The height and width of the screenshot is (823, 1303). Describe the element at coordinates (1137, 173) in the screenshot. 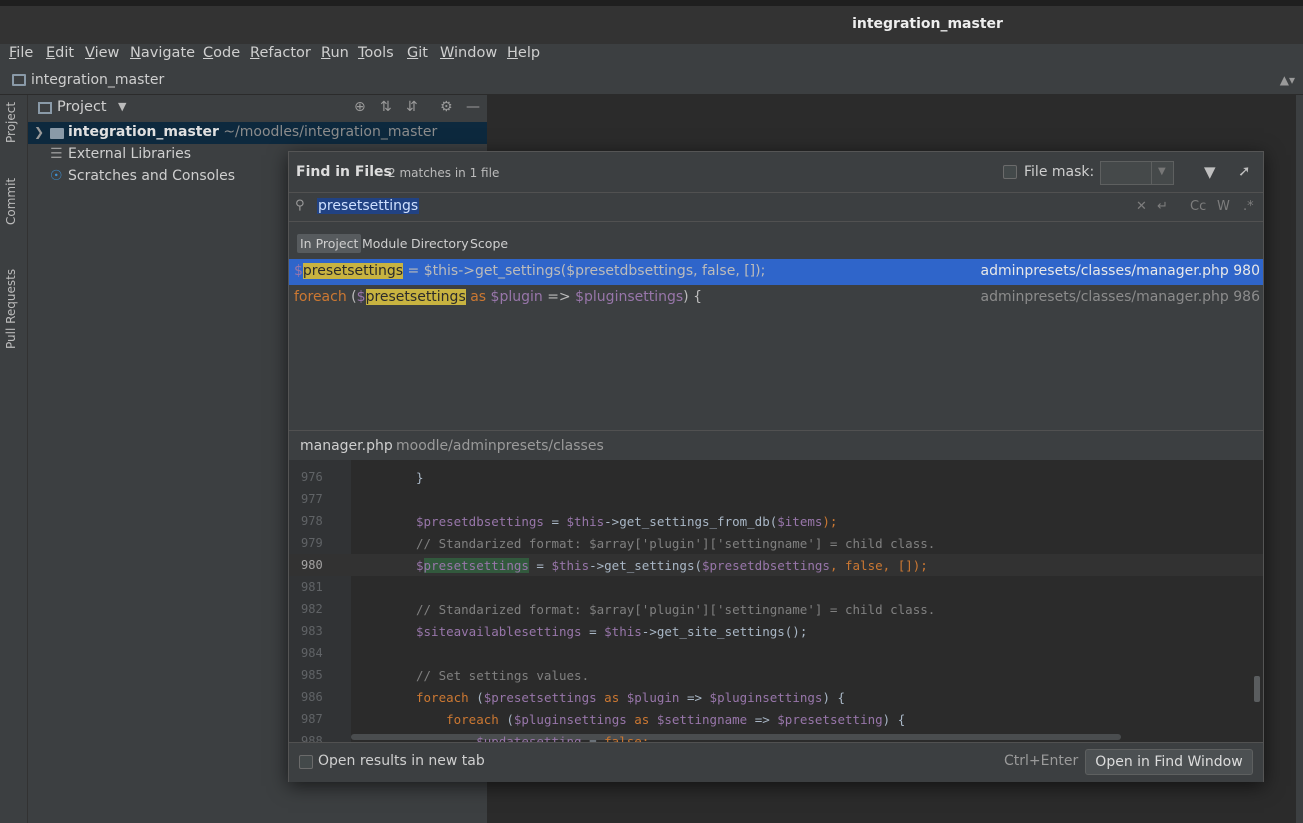

I see `file-mask-combo: ▼` at that location.